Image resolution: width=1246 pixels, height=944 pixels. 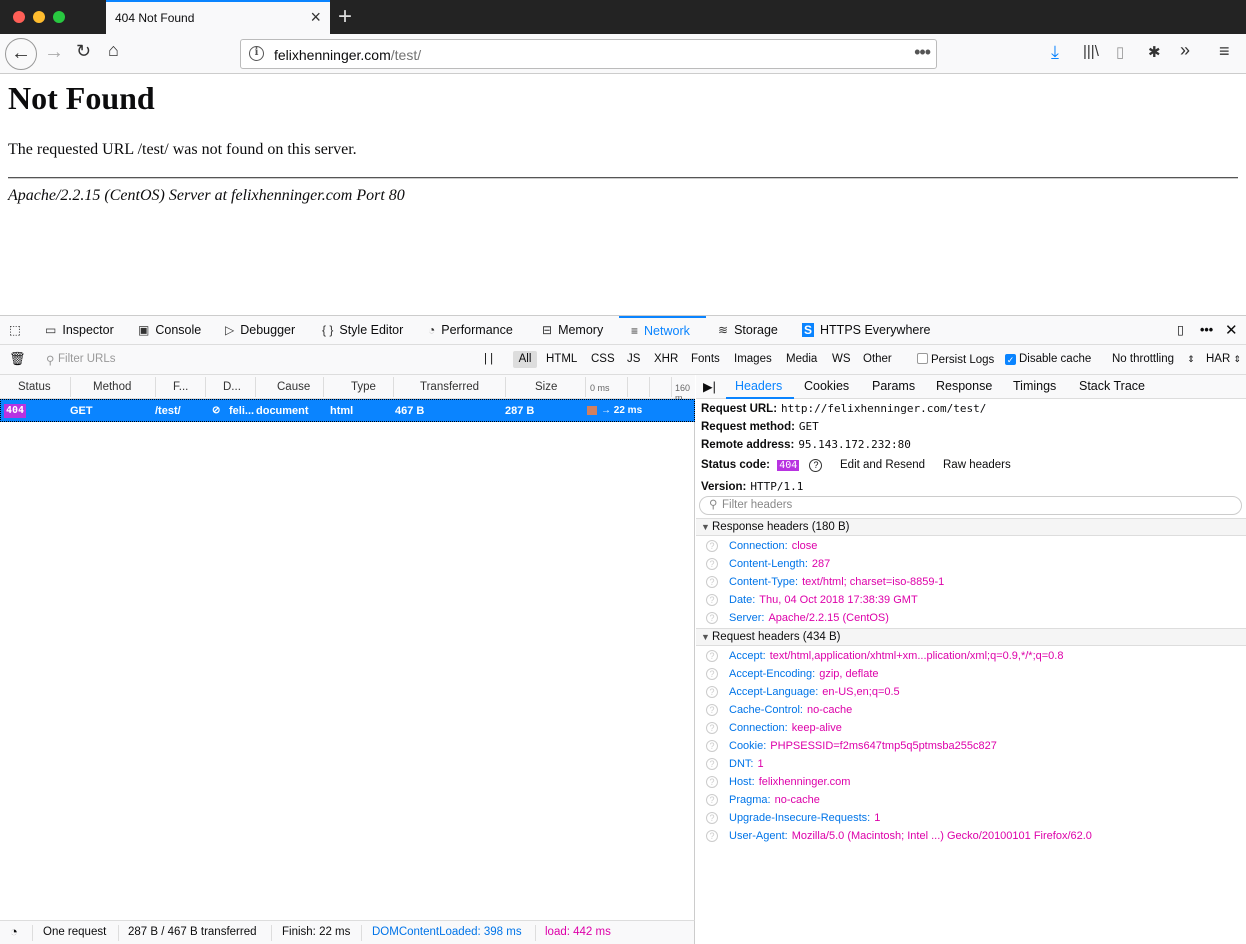 I want to click on header-row: ? Accept-Language: en-US,en;q=0.5, so click(x=971, y=692).